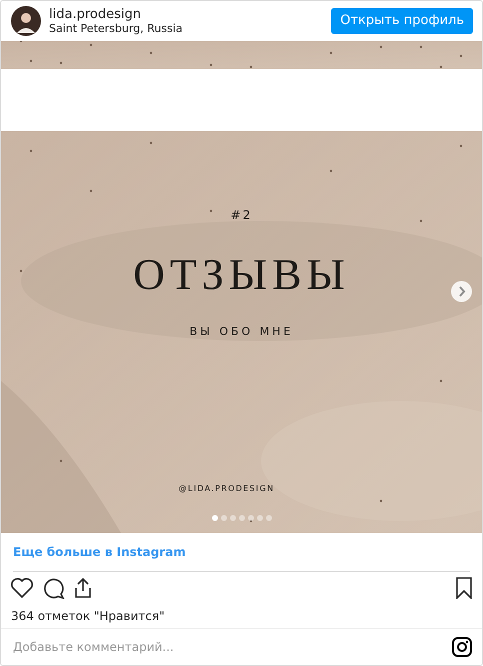 Image resolution: width=483 pixels, height=666 pixels. What do you see at coordinates (402, 21) in the screenshot?
I see `open-profile-button: Открыть профиль` at bounding box center [402, 21].